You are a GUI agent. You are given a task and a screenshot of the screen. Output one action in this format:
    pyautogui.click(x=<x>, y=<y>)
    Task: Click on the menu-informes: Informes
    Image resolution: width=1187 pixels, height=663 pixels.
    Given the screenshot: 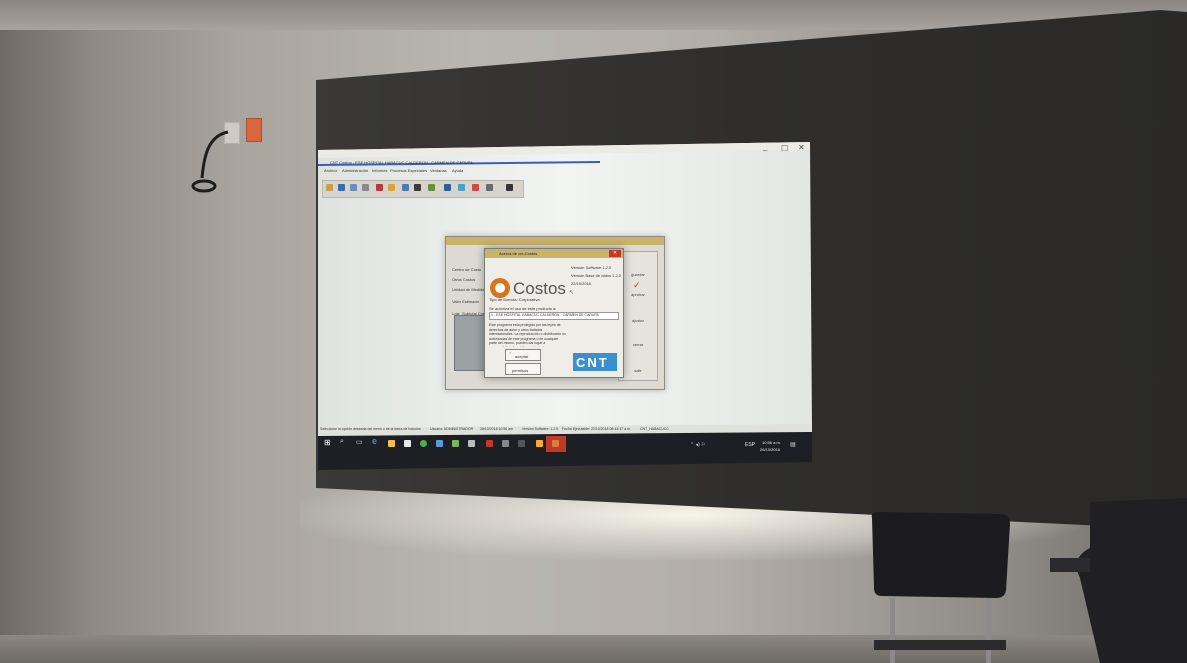 What is the action you would take?
    pyautogui.click(x=380, y=170)
    